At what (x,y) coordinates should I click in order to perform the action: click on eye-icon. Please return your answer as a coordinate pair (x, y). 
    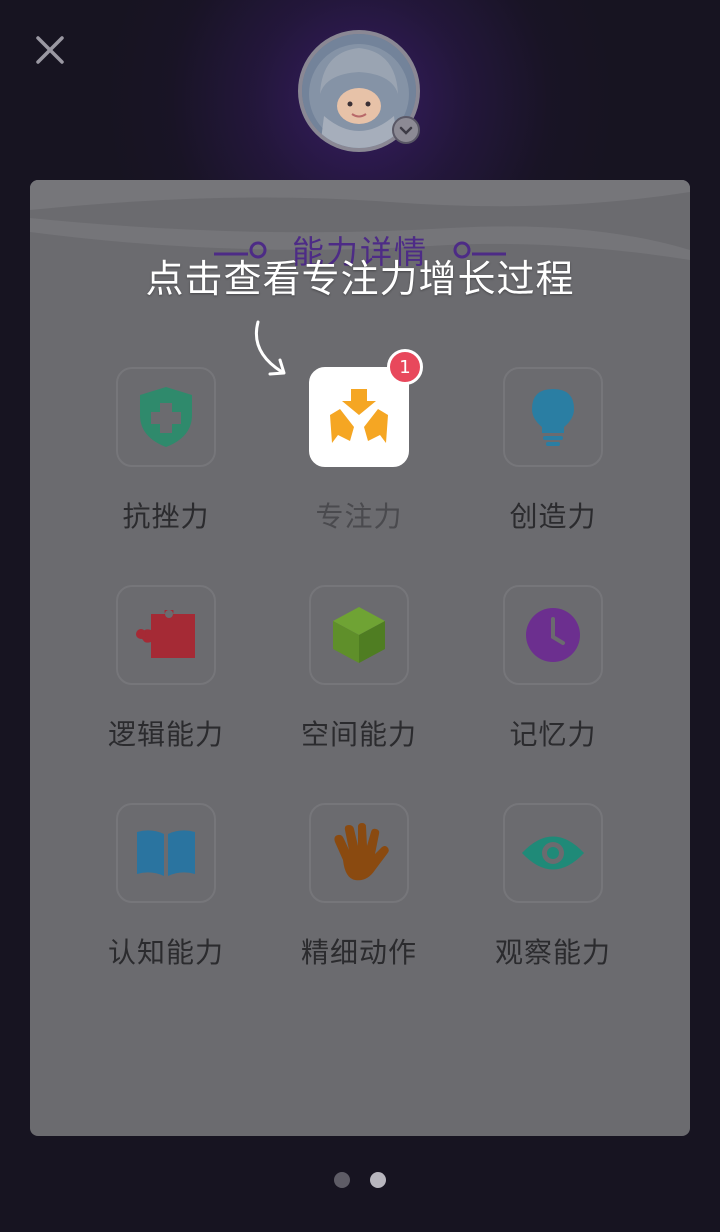
    Looking at the image, I should click on (553, 853).